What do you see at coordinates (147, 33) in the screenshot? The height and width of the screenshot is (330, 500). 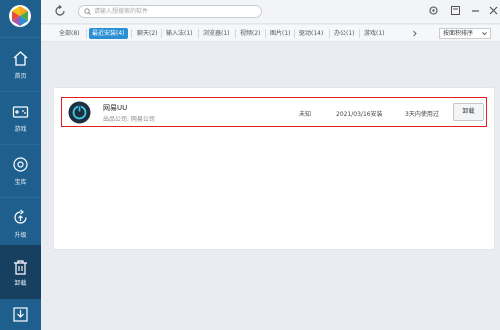 I see `tab-chat: 聊天(2)` at bounding box center [147, 33].